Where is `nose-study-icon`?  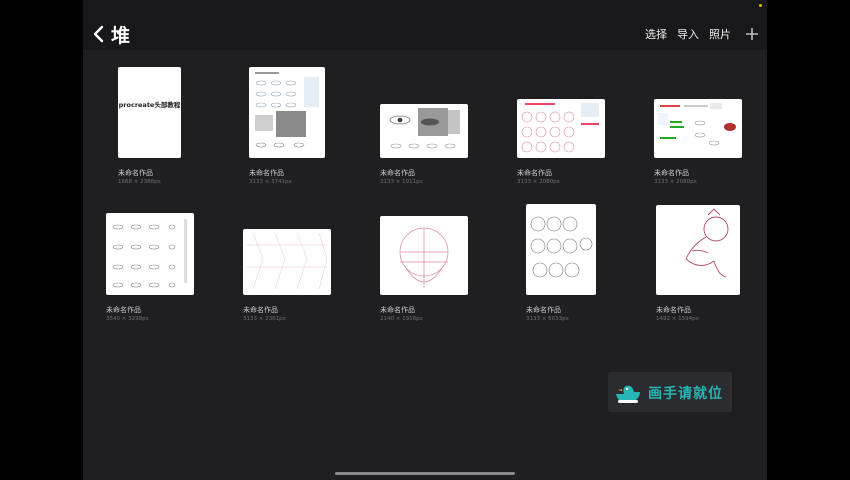 nose-study-icon is located at coordinates (149, 253).